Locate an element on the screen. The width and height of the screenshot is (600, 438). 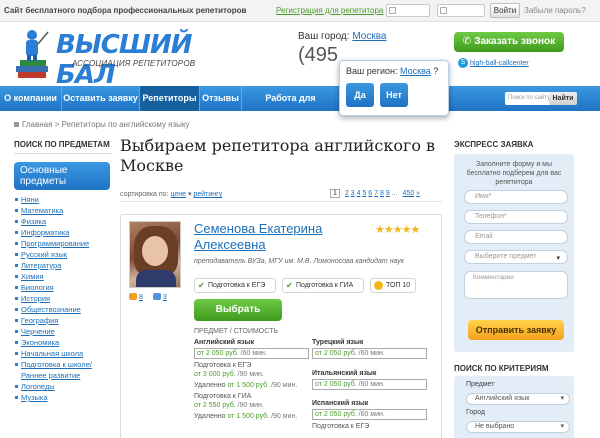
list-item: Программирование is located at coordinates (63, 243).